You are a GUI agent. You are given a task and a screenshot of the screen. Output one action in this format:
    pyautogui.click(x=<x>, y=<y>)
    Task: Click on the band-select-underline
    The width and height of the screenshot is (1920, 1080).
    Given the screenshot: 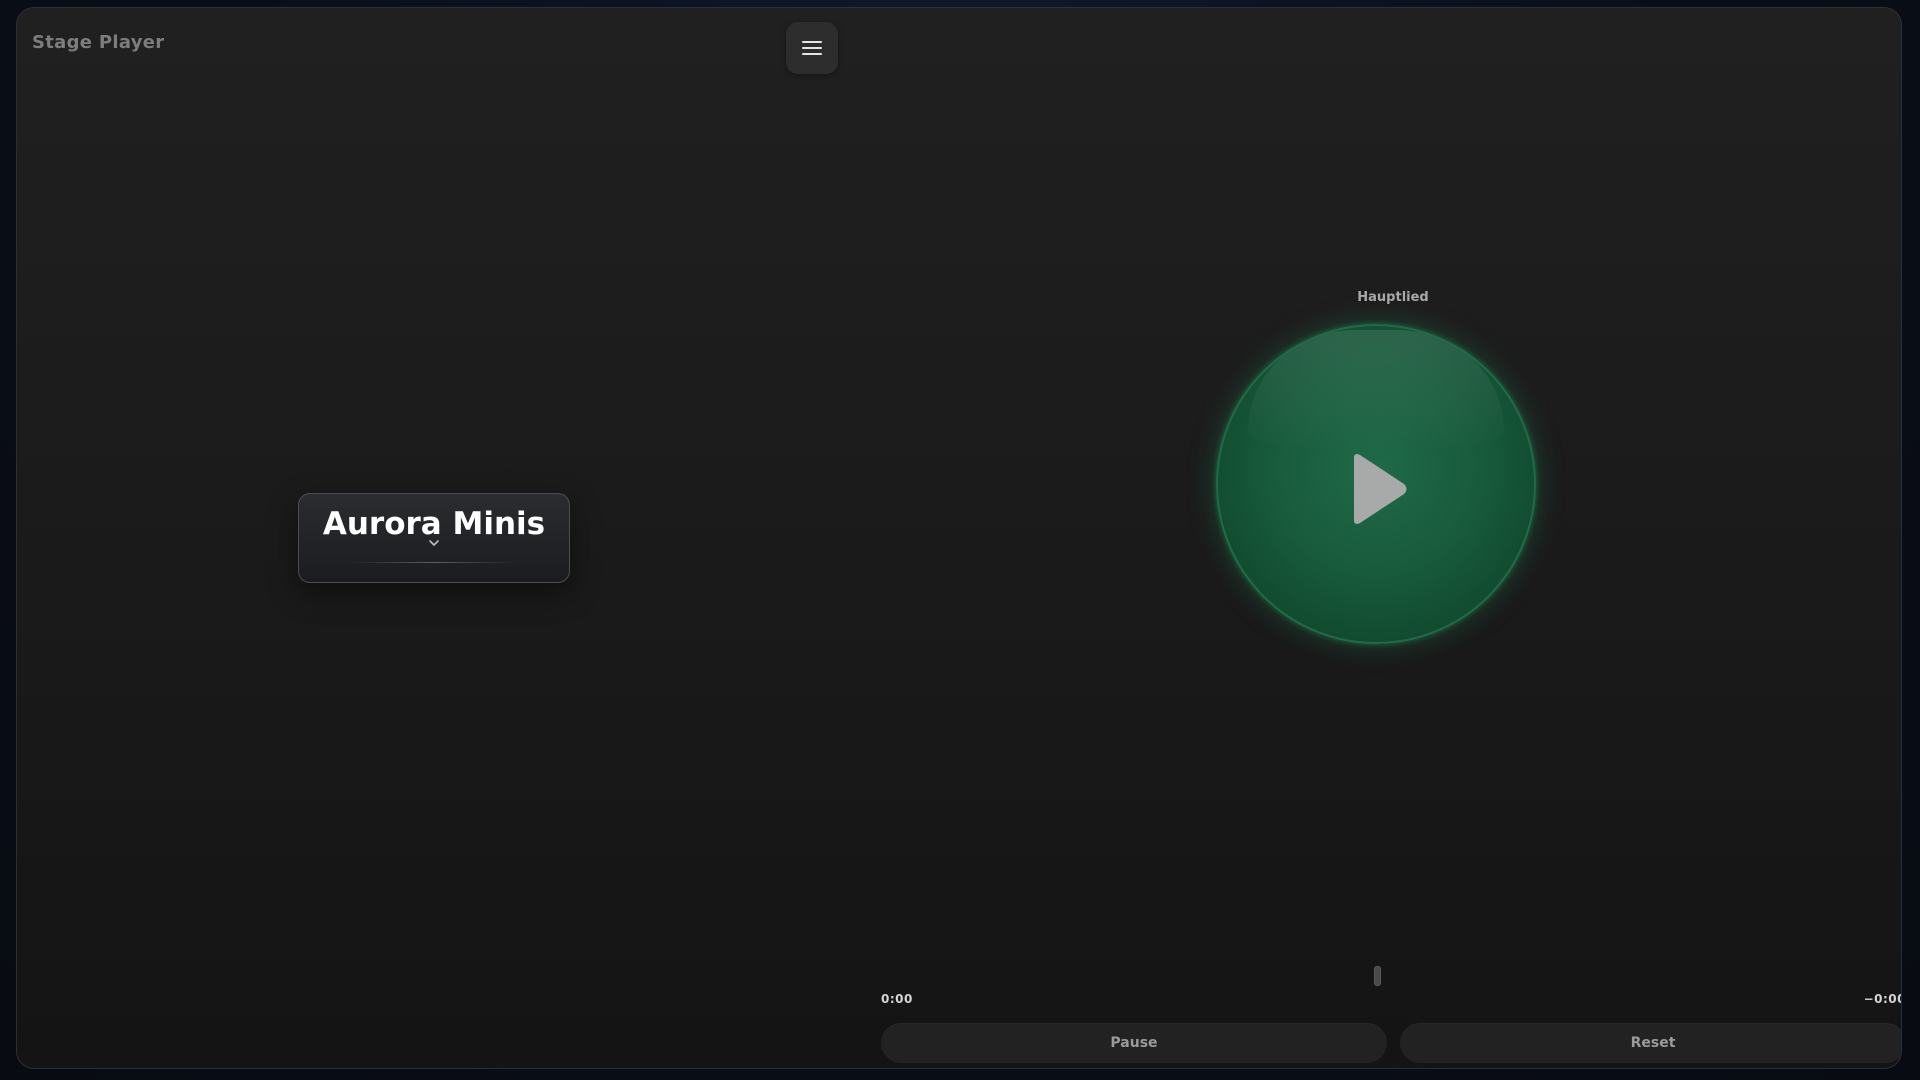 What is the action you would take?
    pyautogui.click(x=434, y=562)
    